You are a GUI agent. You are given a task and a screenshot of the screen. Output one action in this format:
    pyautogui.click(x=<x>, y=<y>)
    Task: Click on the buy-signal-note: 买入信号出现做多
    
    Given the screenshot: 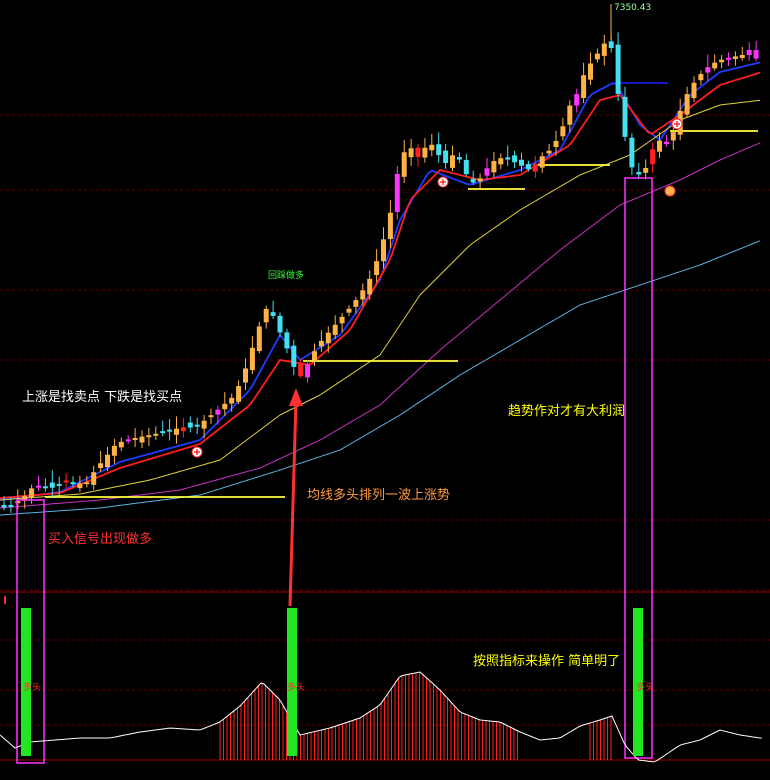 What is the action you would take?
    pyautogui.click(x=100, y=539)
    